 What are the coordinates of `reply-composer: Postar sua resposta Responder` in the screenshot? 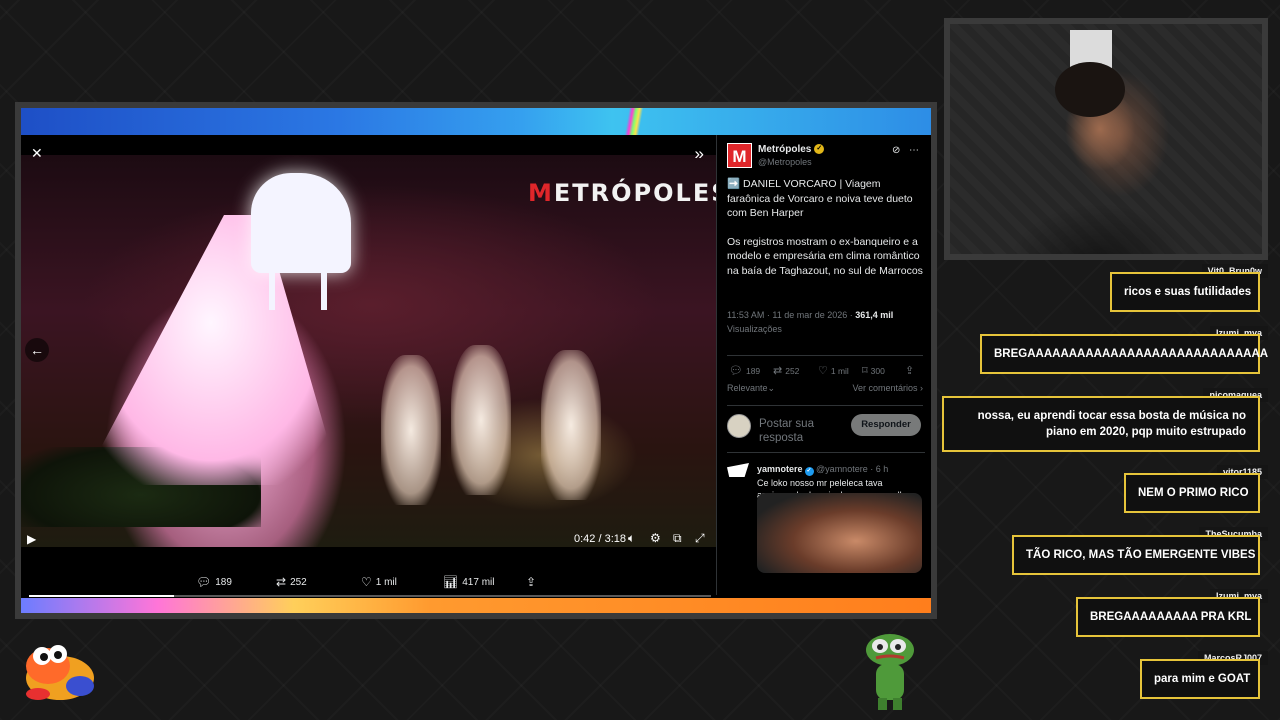 It's located at (825, 425).